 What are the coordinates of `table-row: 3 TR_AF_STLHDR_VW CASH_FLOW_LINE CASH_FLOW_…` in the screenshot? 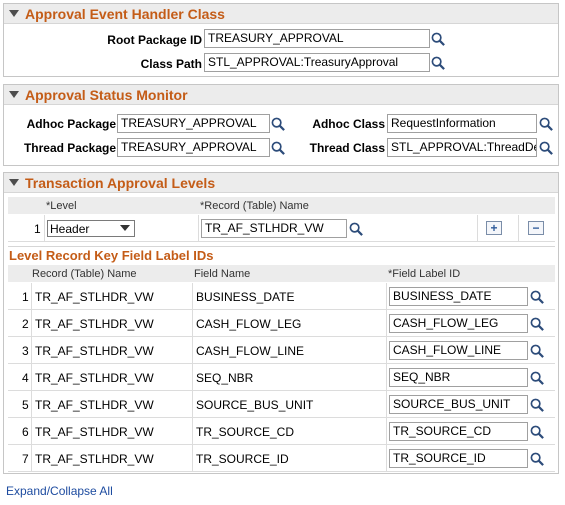 It's located at (281, 350).